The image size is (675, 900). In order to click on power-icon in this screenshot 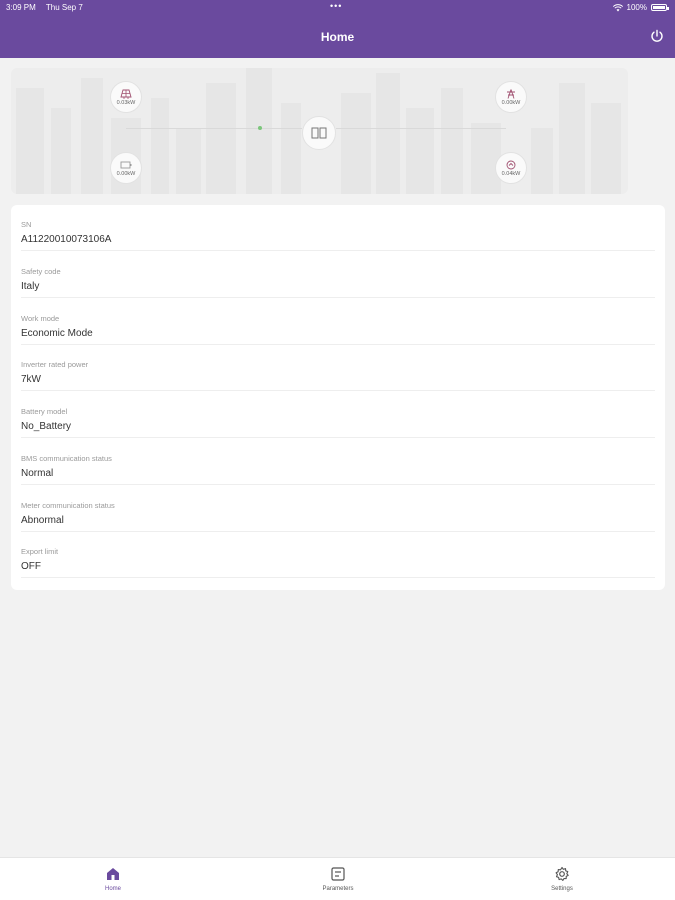, I will do `click(657, 36)`.